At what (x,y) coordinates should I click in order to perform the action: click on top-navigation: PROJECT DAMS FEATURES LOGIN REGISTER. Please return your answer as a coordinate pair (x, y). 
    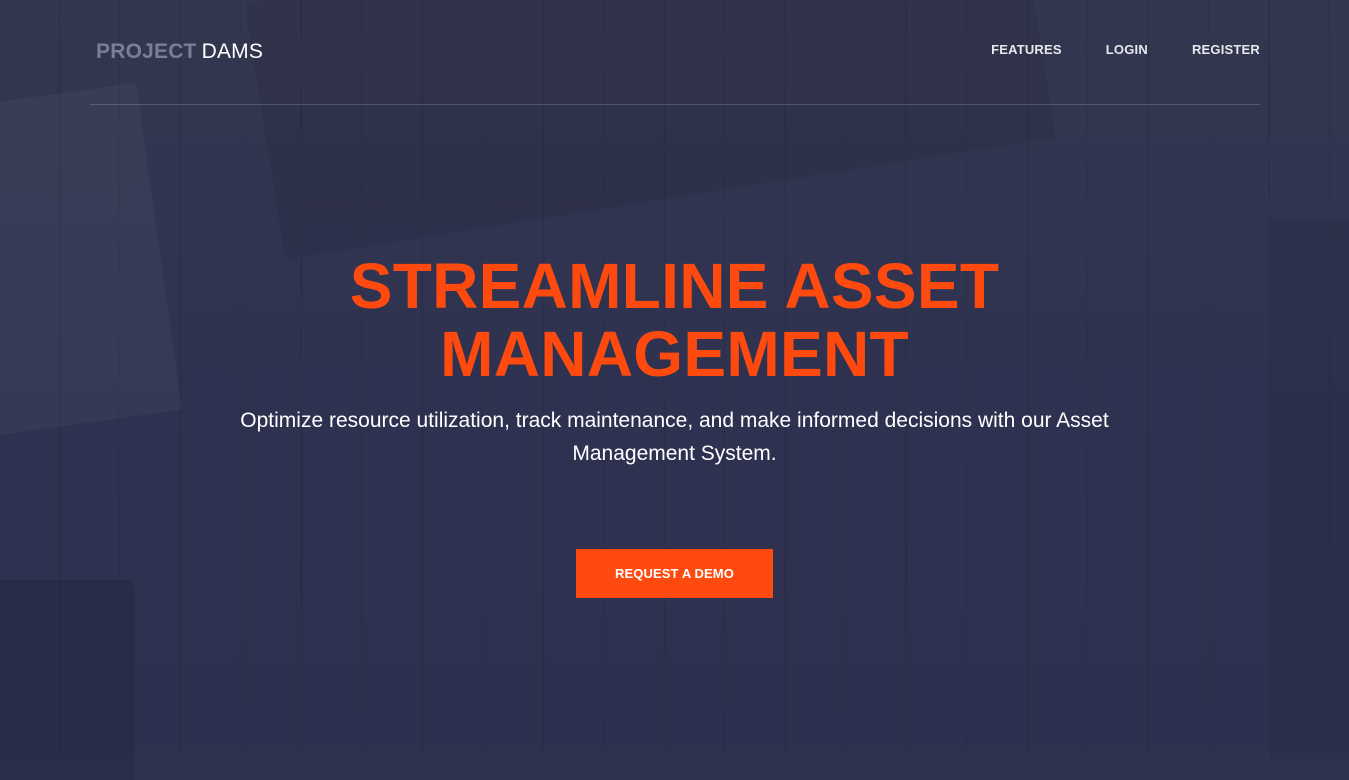
    Looking at the image, I should click on (675, 52).